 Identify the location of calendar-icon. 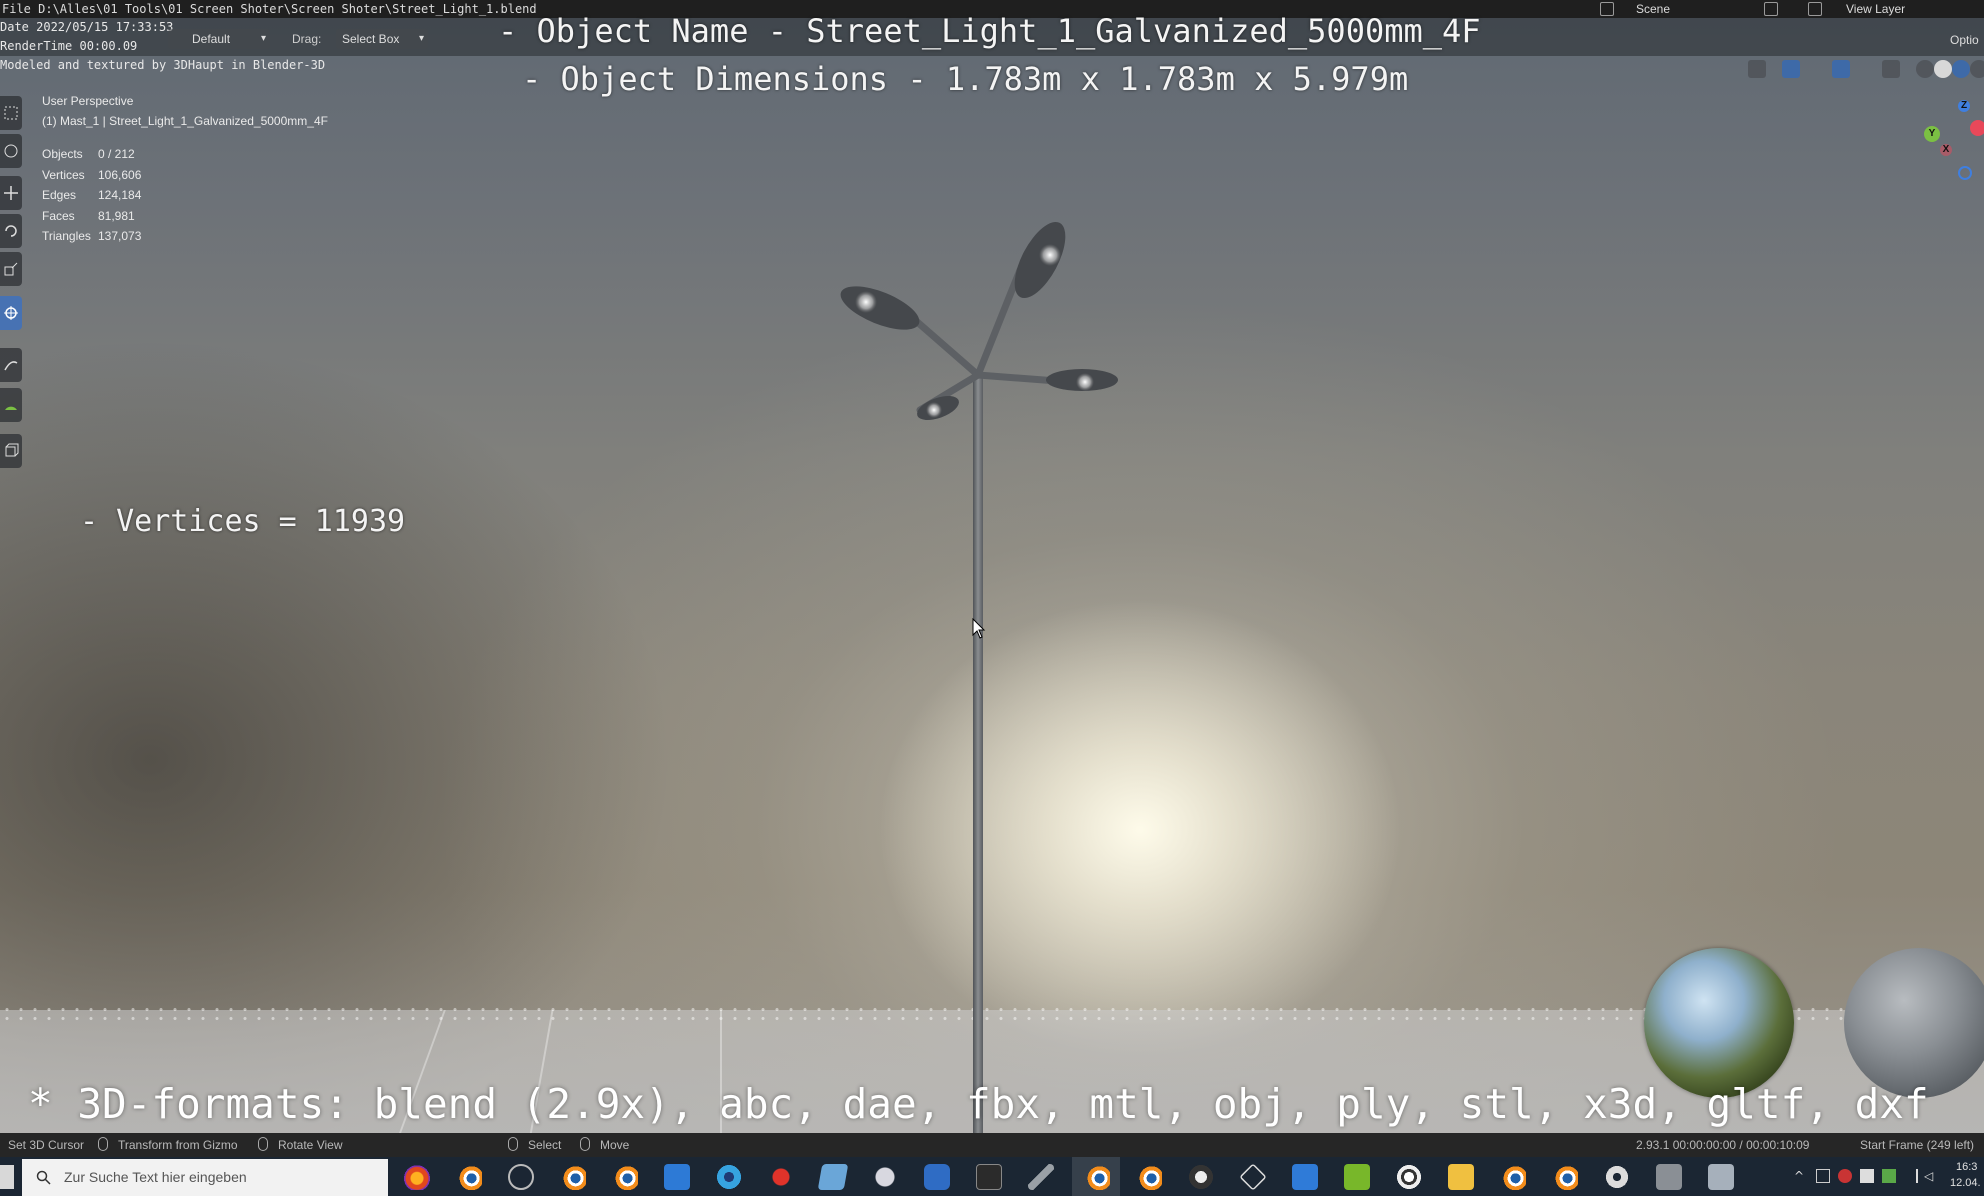
(1305, 1177).